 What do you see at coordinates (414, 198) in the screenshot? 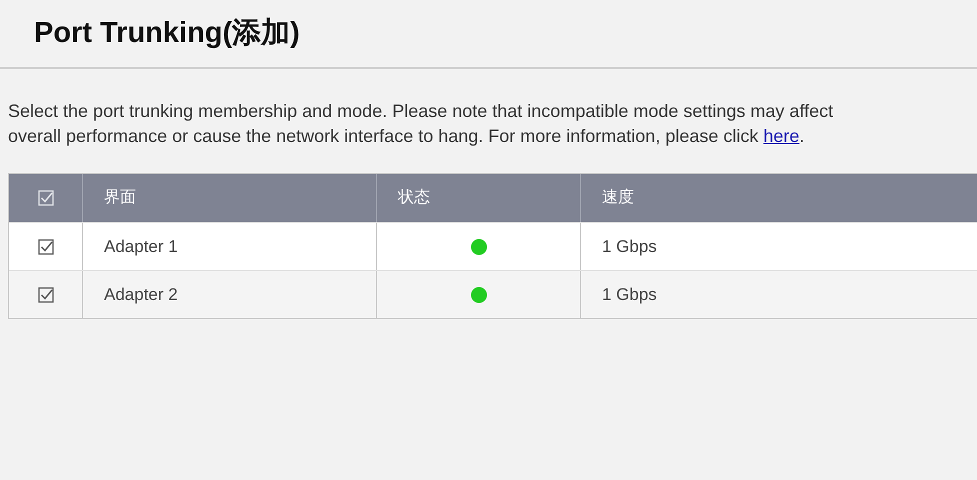
I see `column-header: 状态` at bounding box center [414, 198].